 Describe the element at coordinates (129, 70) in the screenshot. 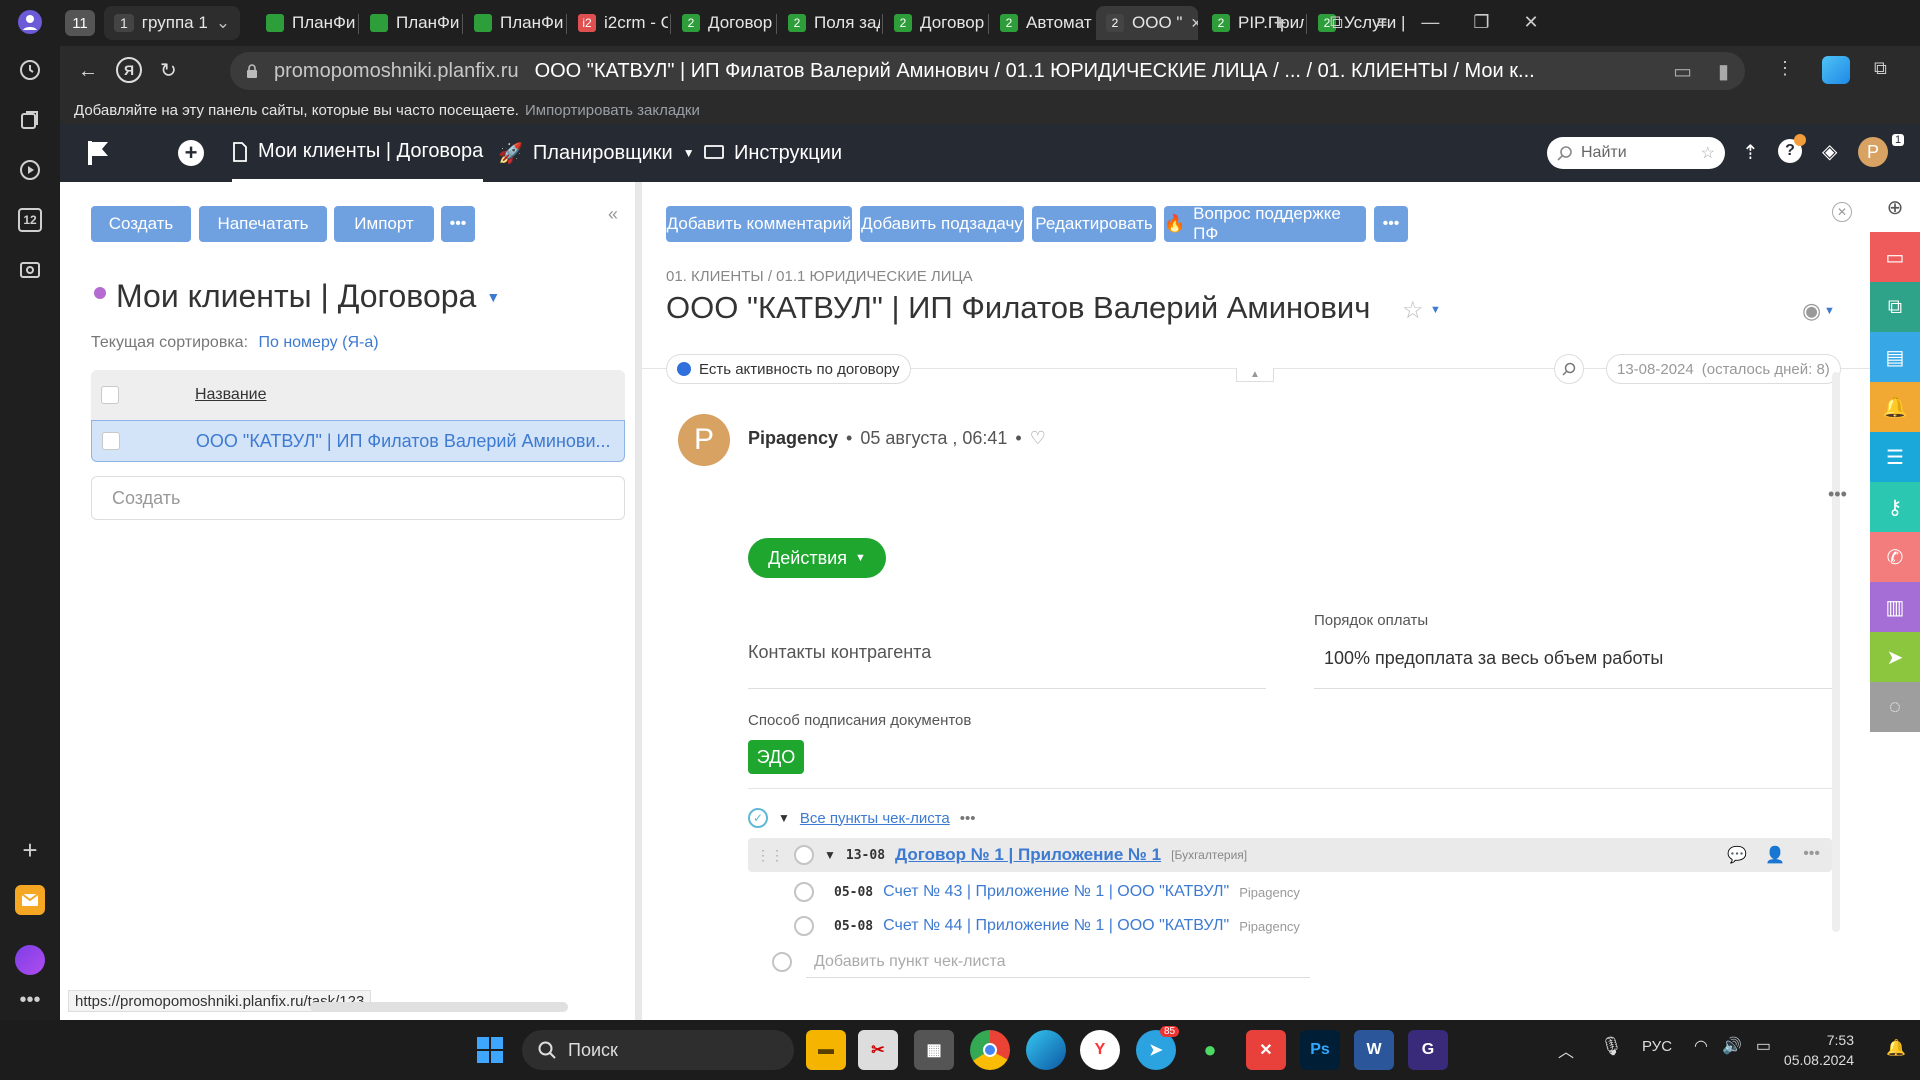

I see `yandex-icon: Я` at that location.